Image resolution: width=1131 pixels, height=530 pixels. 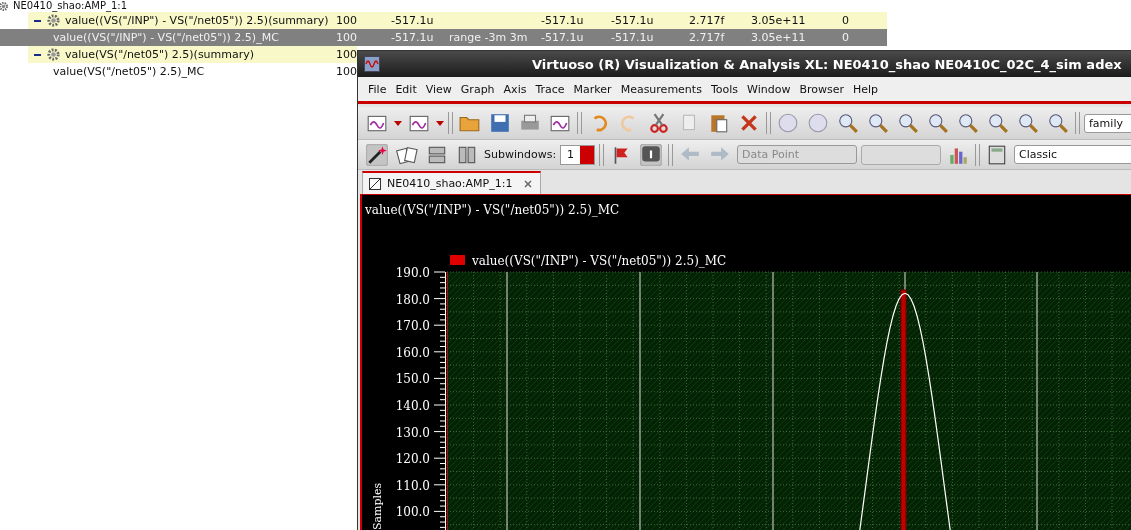 I want to click on calculator-icon, so click(x=997, y=154).